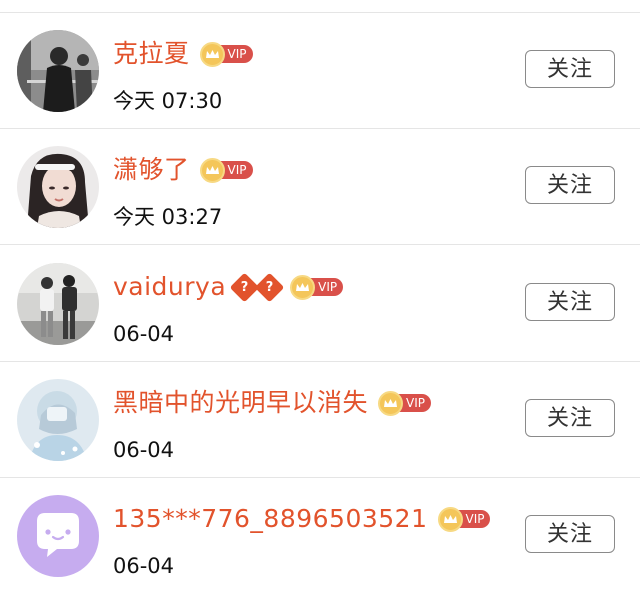 The image size is (640, 589). I want to click on default-avatar-chat-icon, so click(58, 536).